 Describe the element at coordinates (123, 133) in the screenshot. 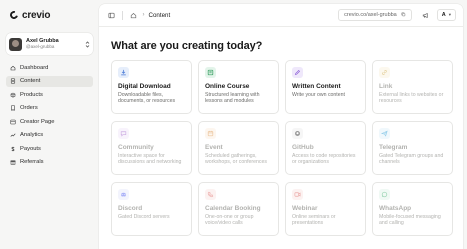

I see `chat-icon` at that location.